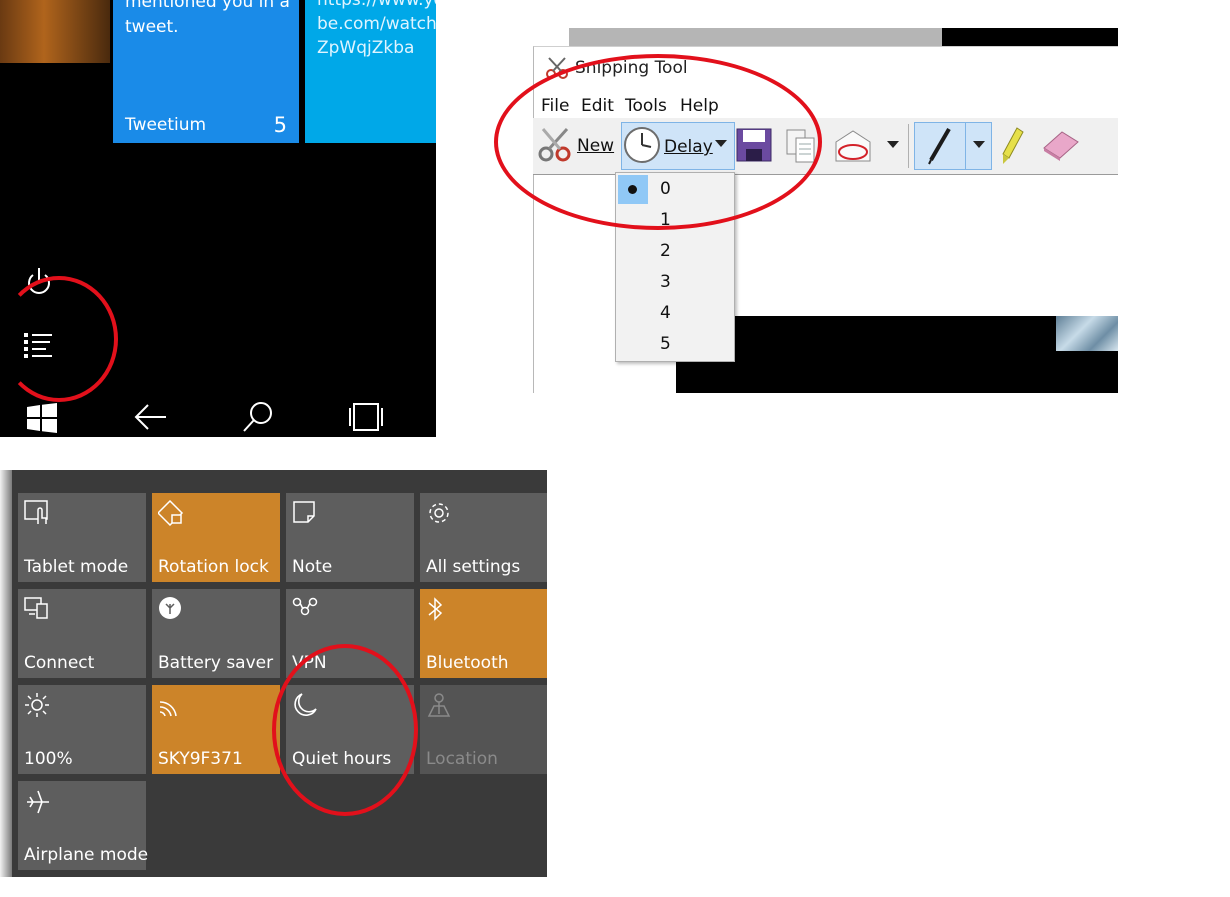 The width and height of the screenshot is (1230, 897). Describe the element at coordinates (200, 759) in the screenshot. I see `tile-label: SKY9F371` at that location.